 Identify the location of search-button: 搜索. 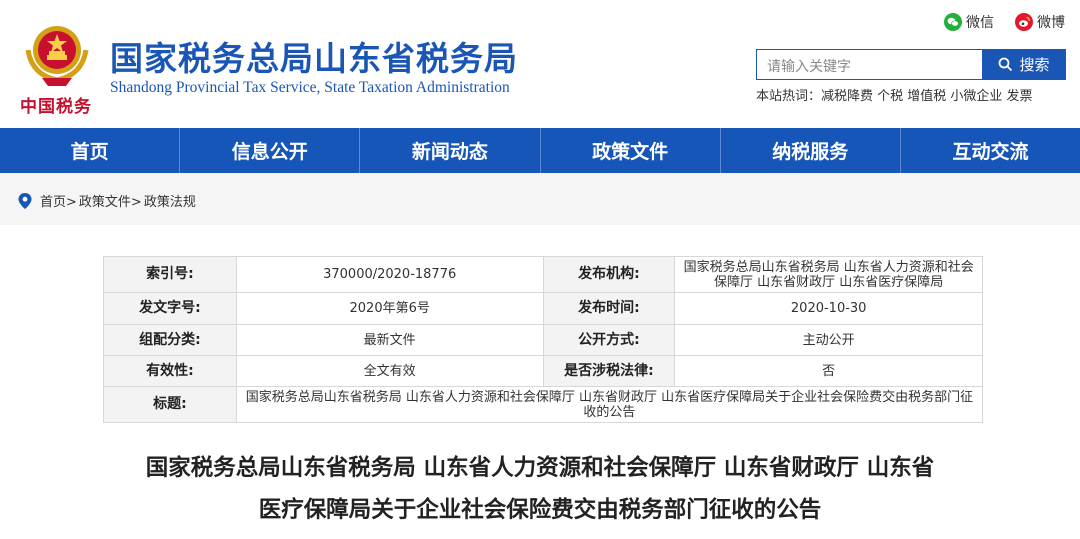
(1024, 64).